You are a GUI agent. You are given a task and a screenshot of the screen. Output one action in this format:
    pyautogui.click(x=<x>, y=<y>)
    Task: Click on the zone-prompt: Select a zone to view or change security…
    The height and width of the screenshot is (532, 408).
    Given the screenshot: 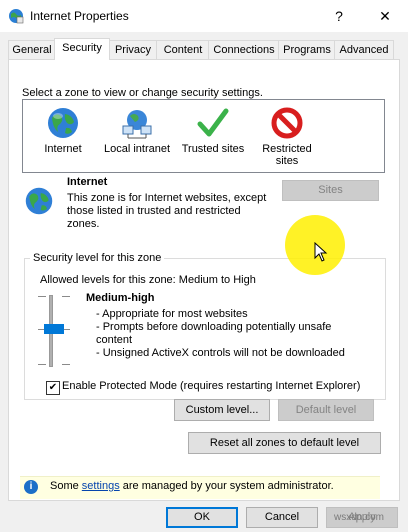 What is the action you would take?
    pyautogui.click(x=142, y=93)
    